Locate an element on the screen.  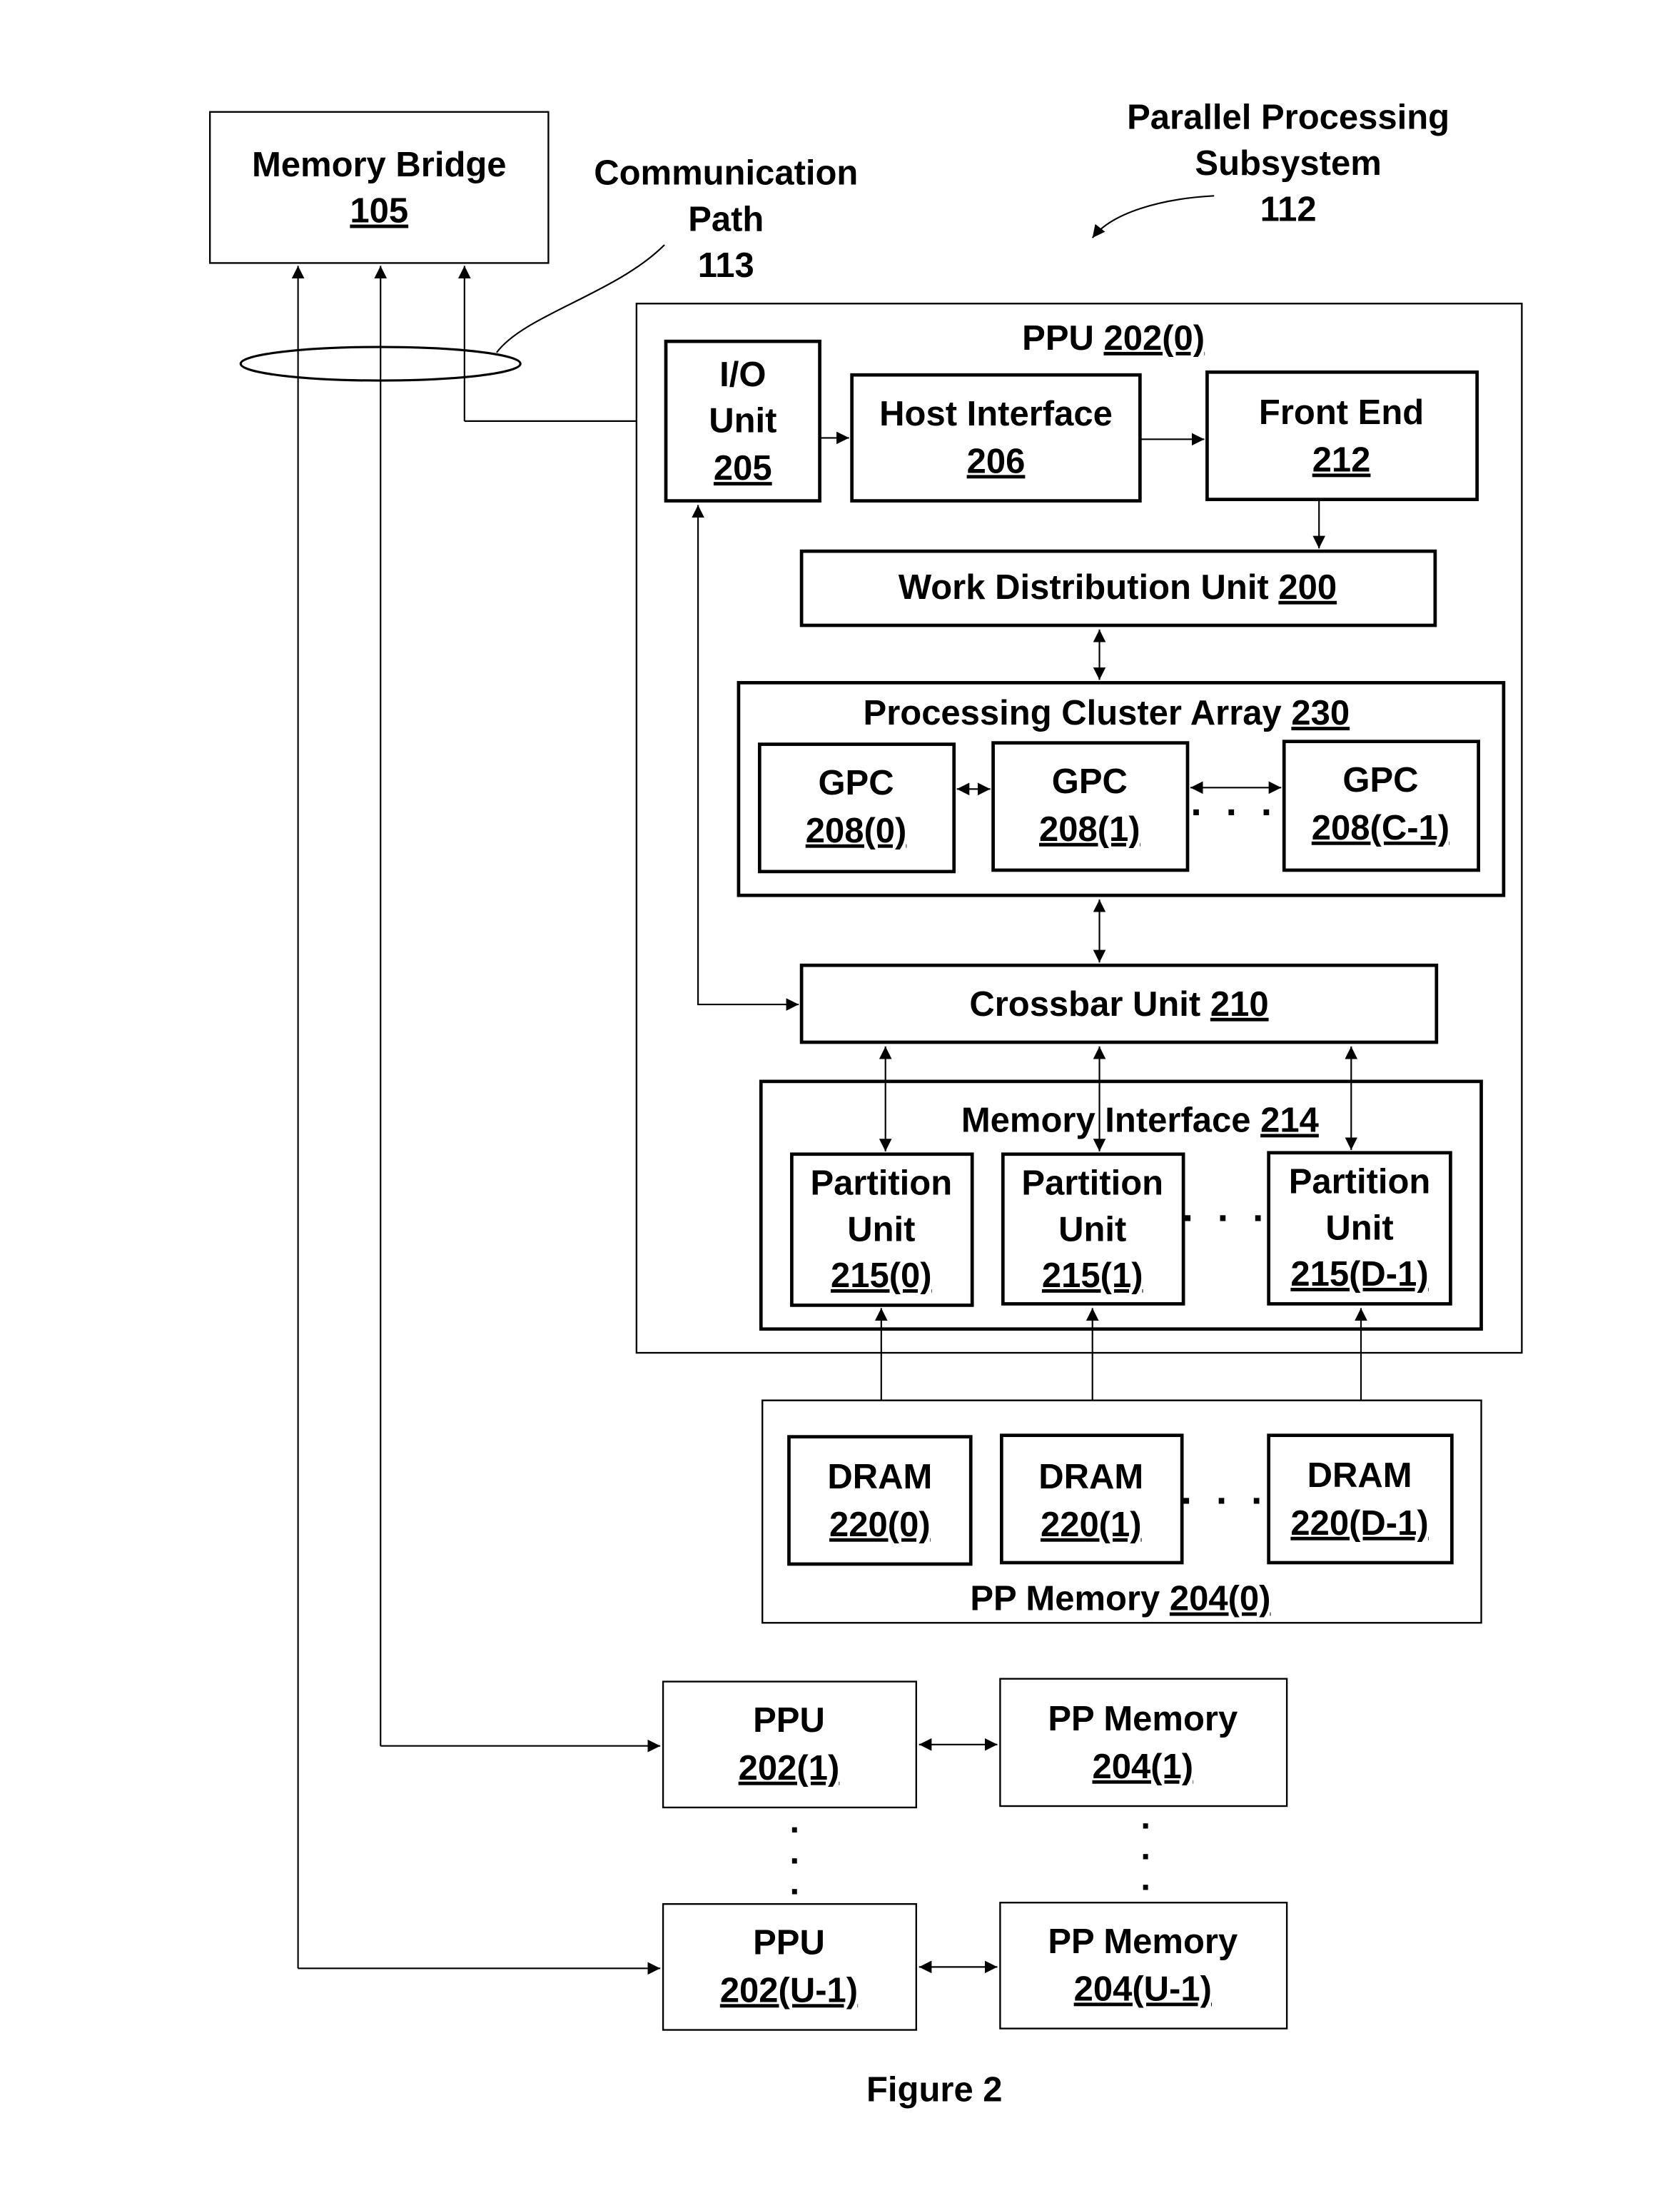
partition-unit-0-line1: Partition is located at coordinates (881, 1183).